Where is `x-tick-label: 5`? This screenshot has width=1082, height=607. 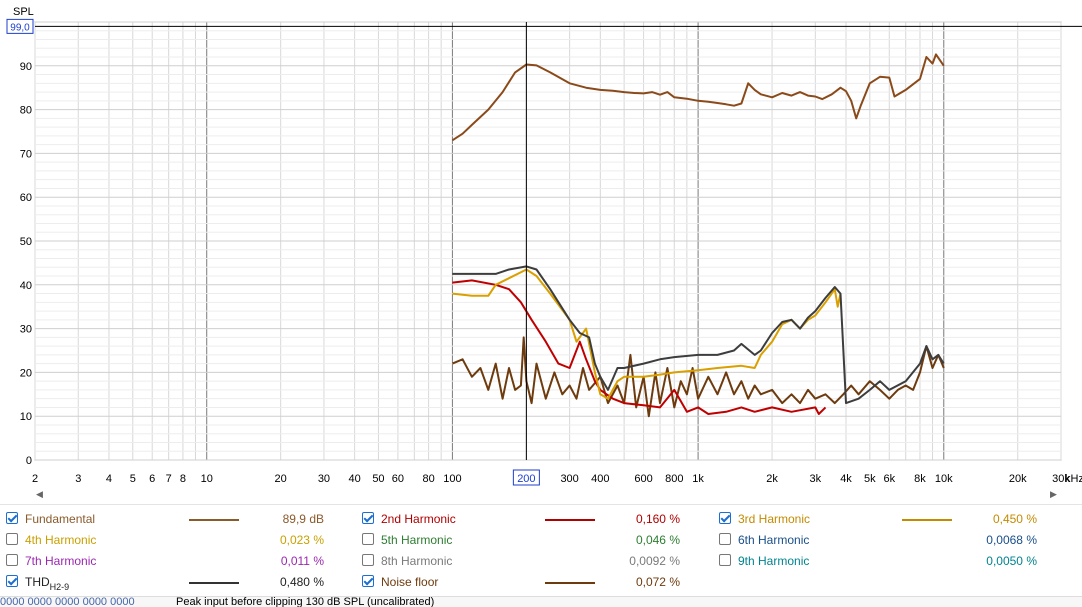 x-tick-label: 5 is located at coordinates (133, 479).